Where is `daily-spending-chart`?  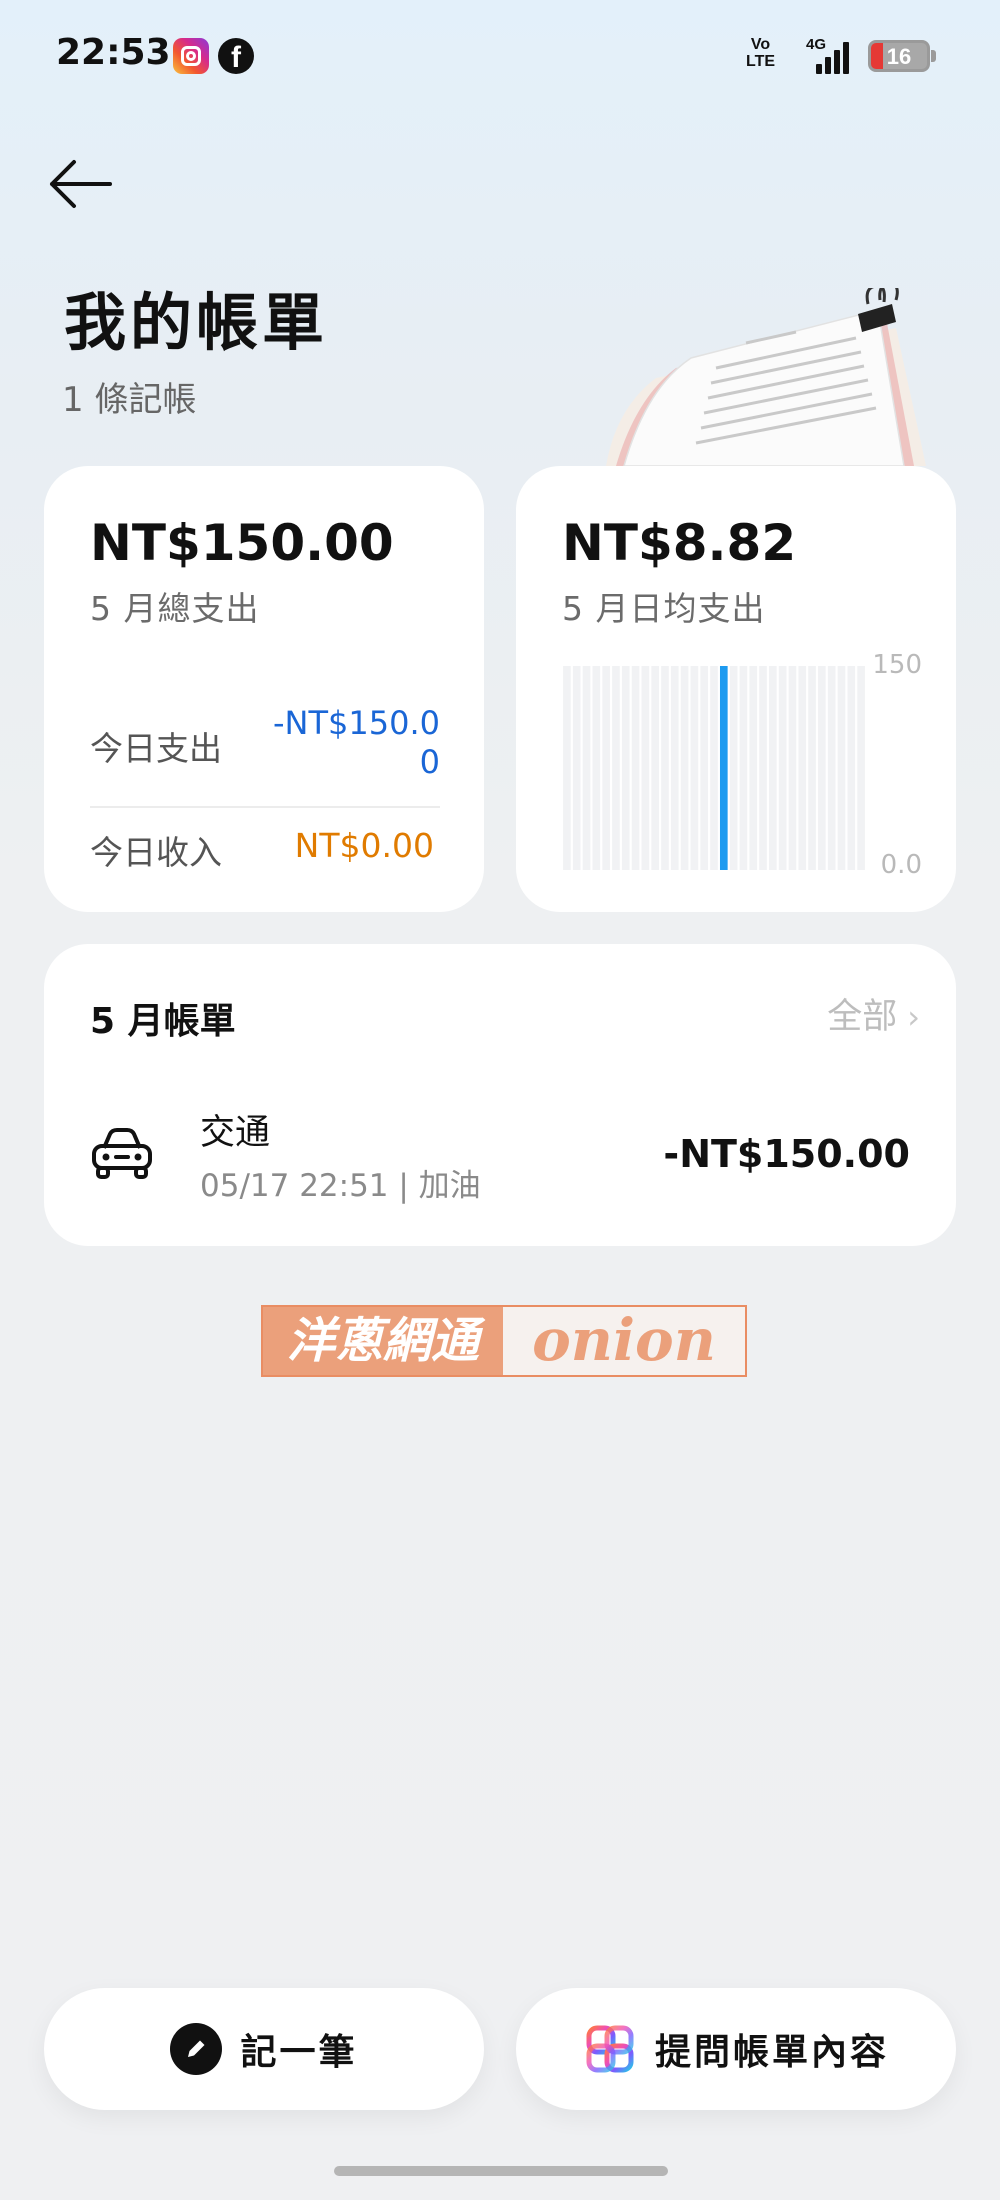
daily-spending-chart is located at coordinates (714, 768).